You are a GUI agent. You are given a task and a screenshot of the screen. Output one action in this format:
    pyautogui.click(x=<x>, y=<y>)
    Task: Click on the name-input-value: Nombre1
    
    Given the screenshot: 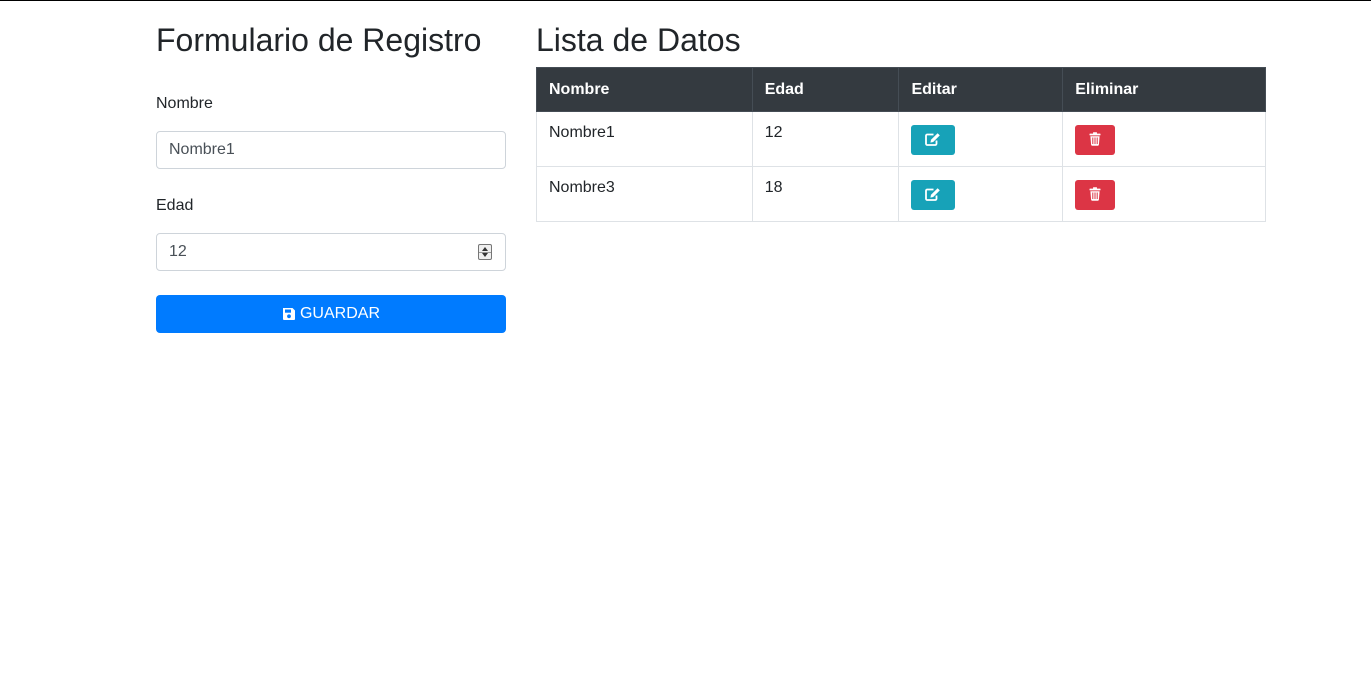 What is the action you would take?
    pyautogui.click(x=202, y=149)
    